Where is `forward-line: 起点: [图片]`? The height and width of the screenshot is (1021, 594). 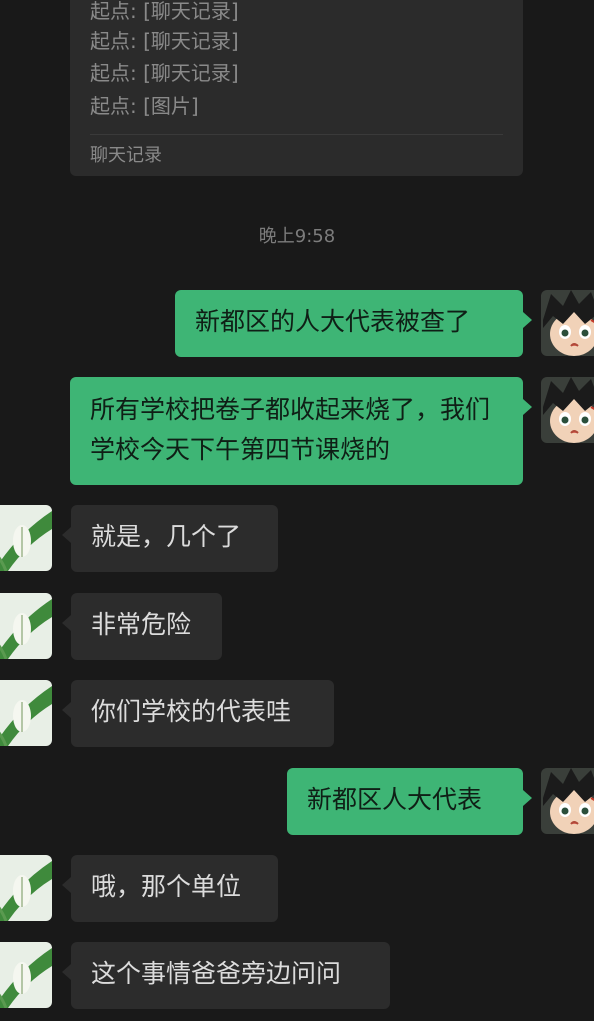
forward-line: 起点: [图片] is located at coordinates (144, 106).